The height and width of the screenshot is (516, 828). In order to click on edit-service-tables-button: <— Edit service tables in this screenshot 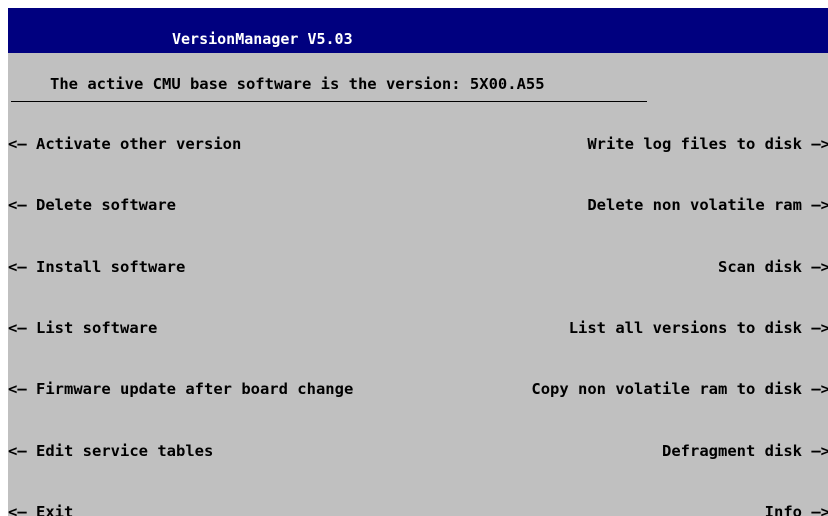, I will do `click(110, 451)`.